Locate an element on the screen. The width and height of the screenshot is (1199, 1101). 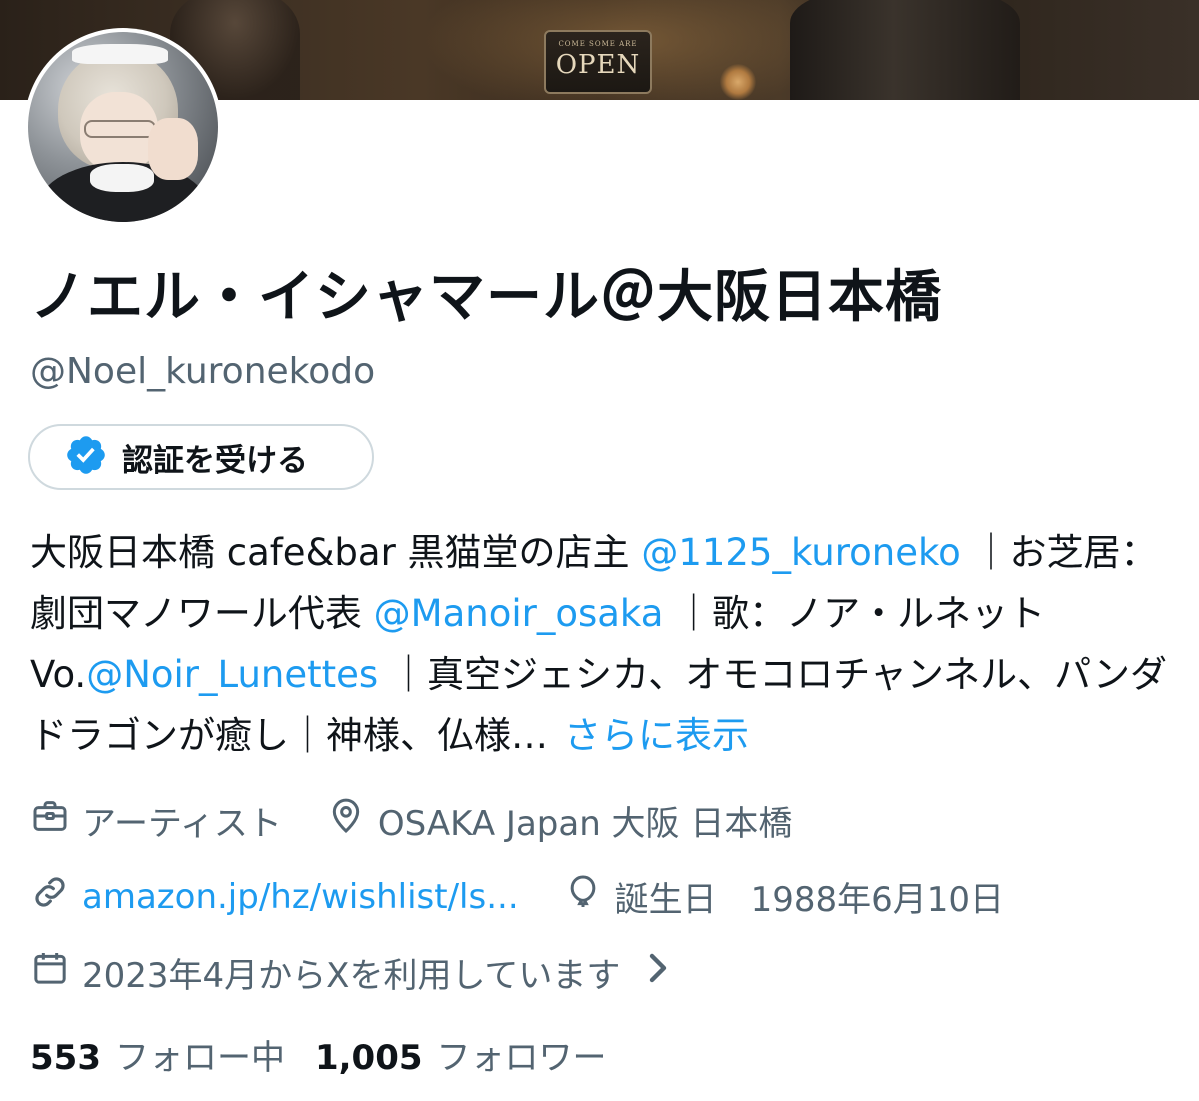
chevron-right-icon is located at coordinates (655, 972).